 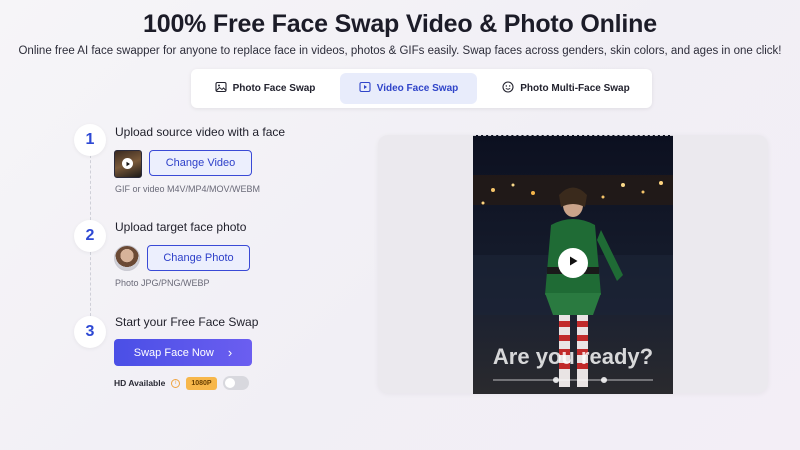 What do you see at coordinates (90, 236) in the screenshot?
I see `step-number-2: 2` at bounding box center [90, 236].